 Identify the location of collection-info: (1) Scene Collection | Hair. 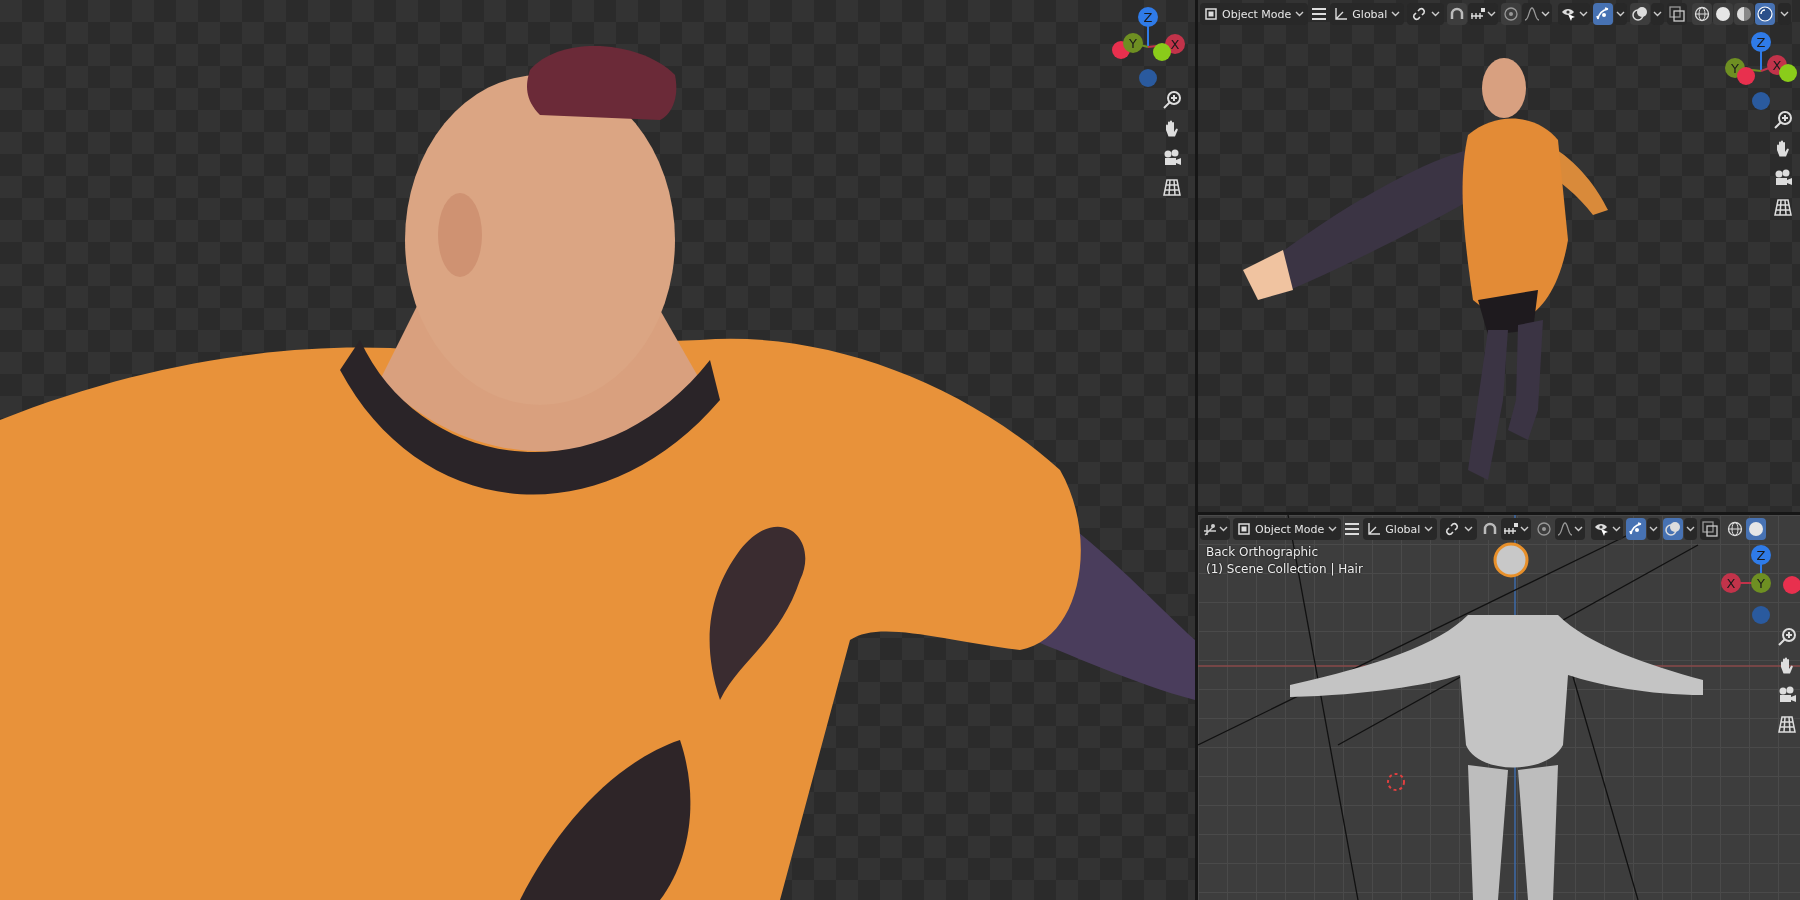
(1284, 569).